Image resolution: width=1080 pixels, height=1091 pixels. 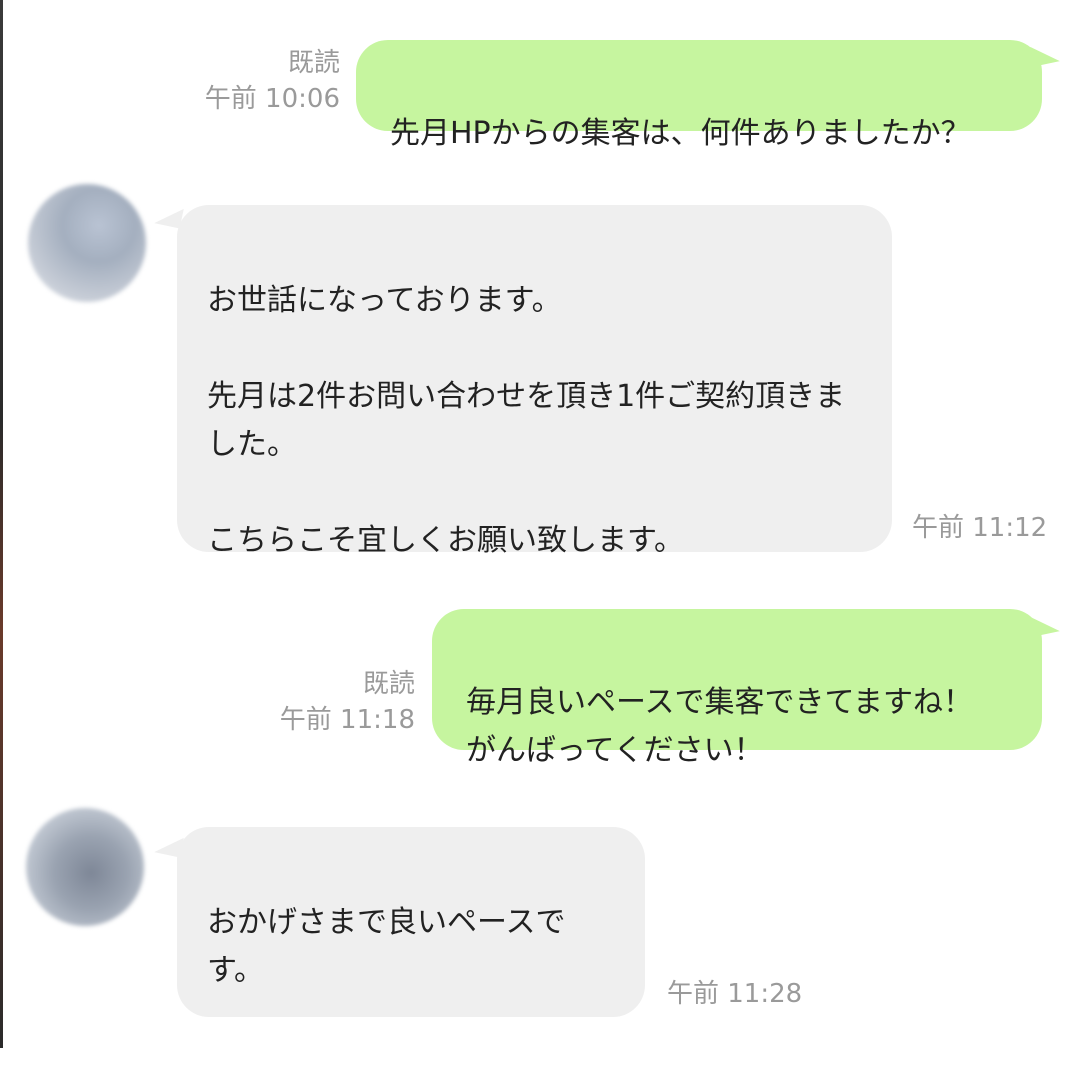 What do you see at coordinates (680, 133) in the screenshot?
I see `message-text: 先月HPからの集客は、何件ありましたか？` at bounding box center [680, 133].